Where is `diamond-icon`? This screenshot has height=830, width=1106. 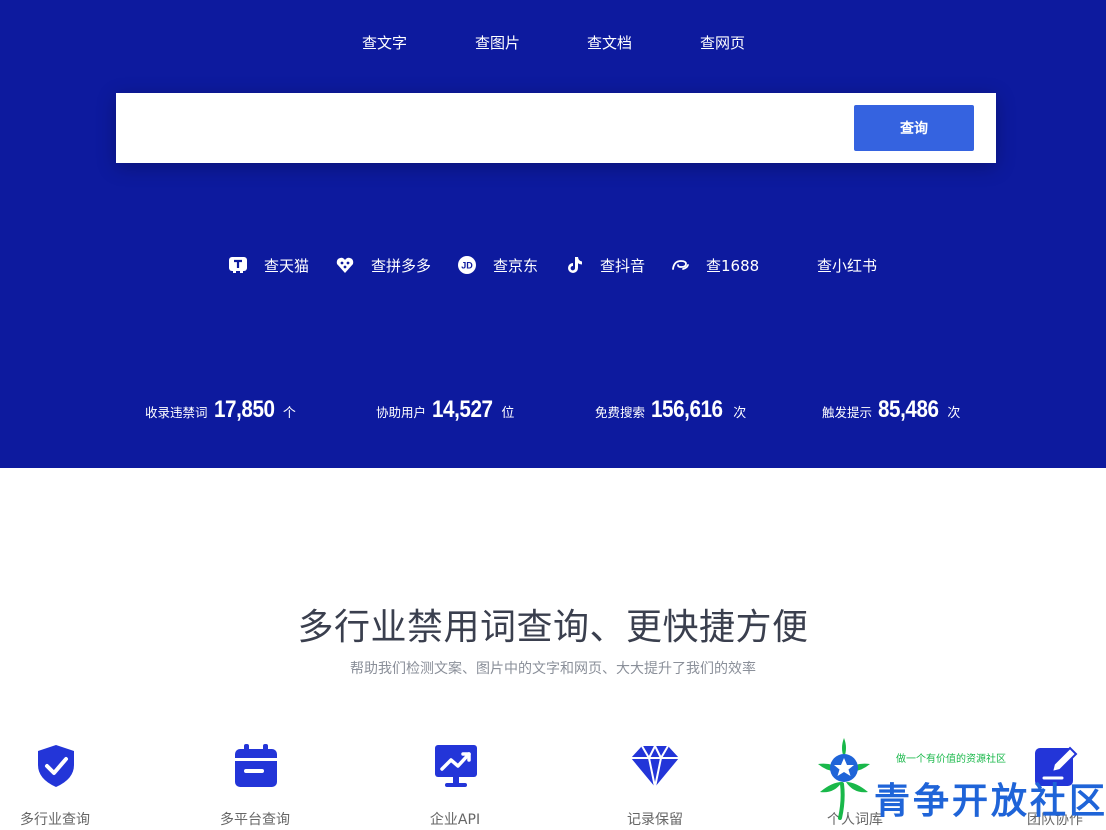 diamond-icon is located at coordinates (654, 766).